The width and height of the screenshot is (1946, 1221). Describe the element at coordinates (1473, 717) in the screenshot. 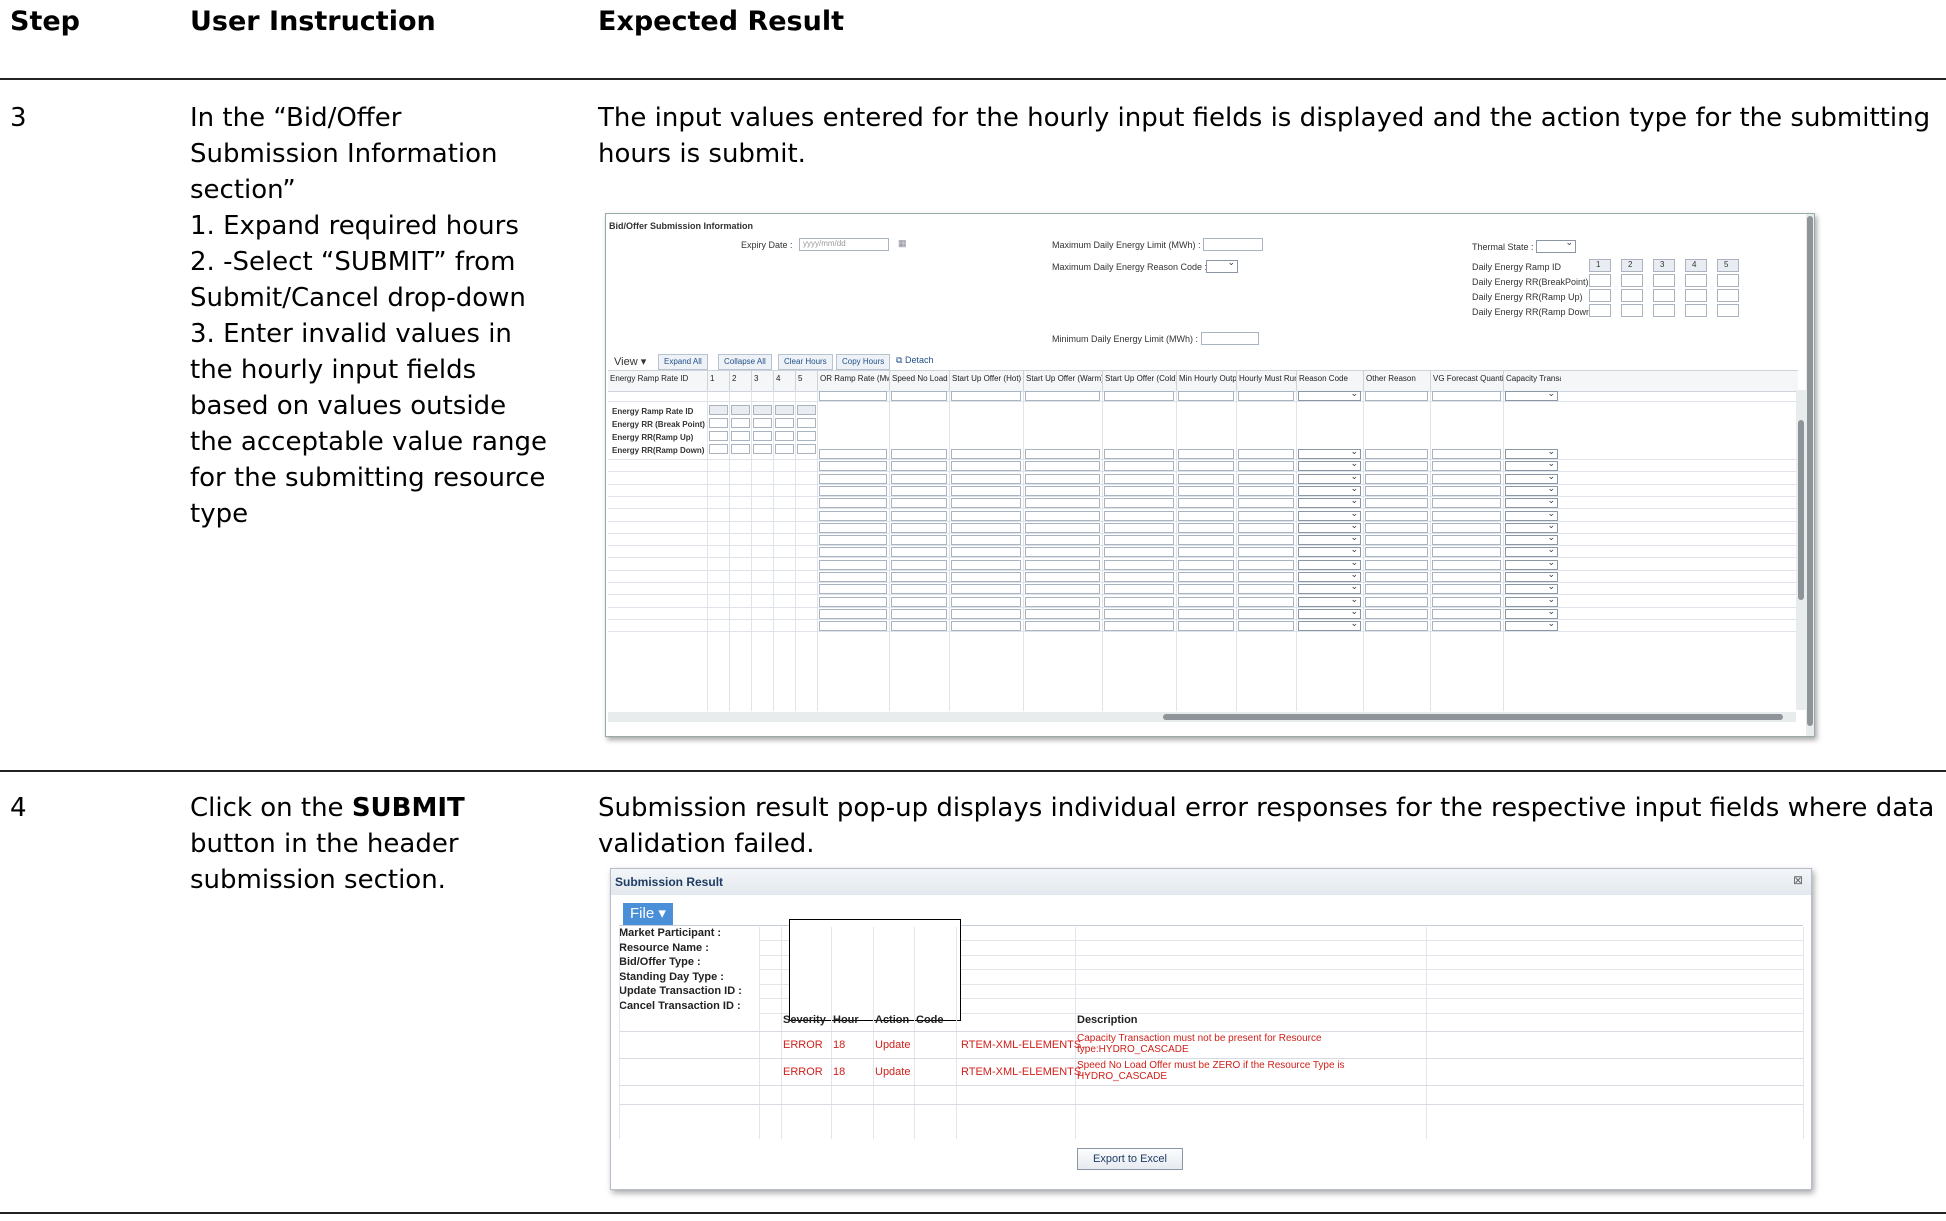

I see `horizontal-scroll-thumb` at that location.